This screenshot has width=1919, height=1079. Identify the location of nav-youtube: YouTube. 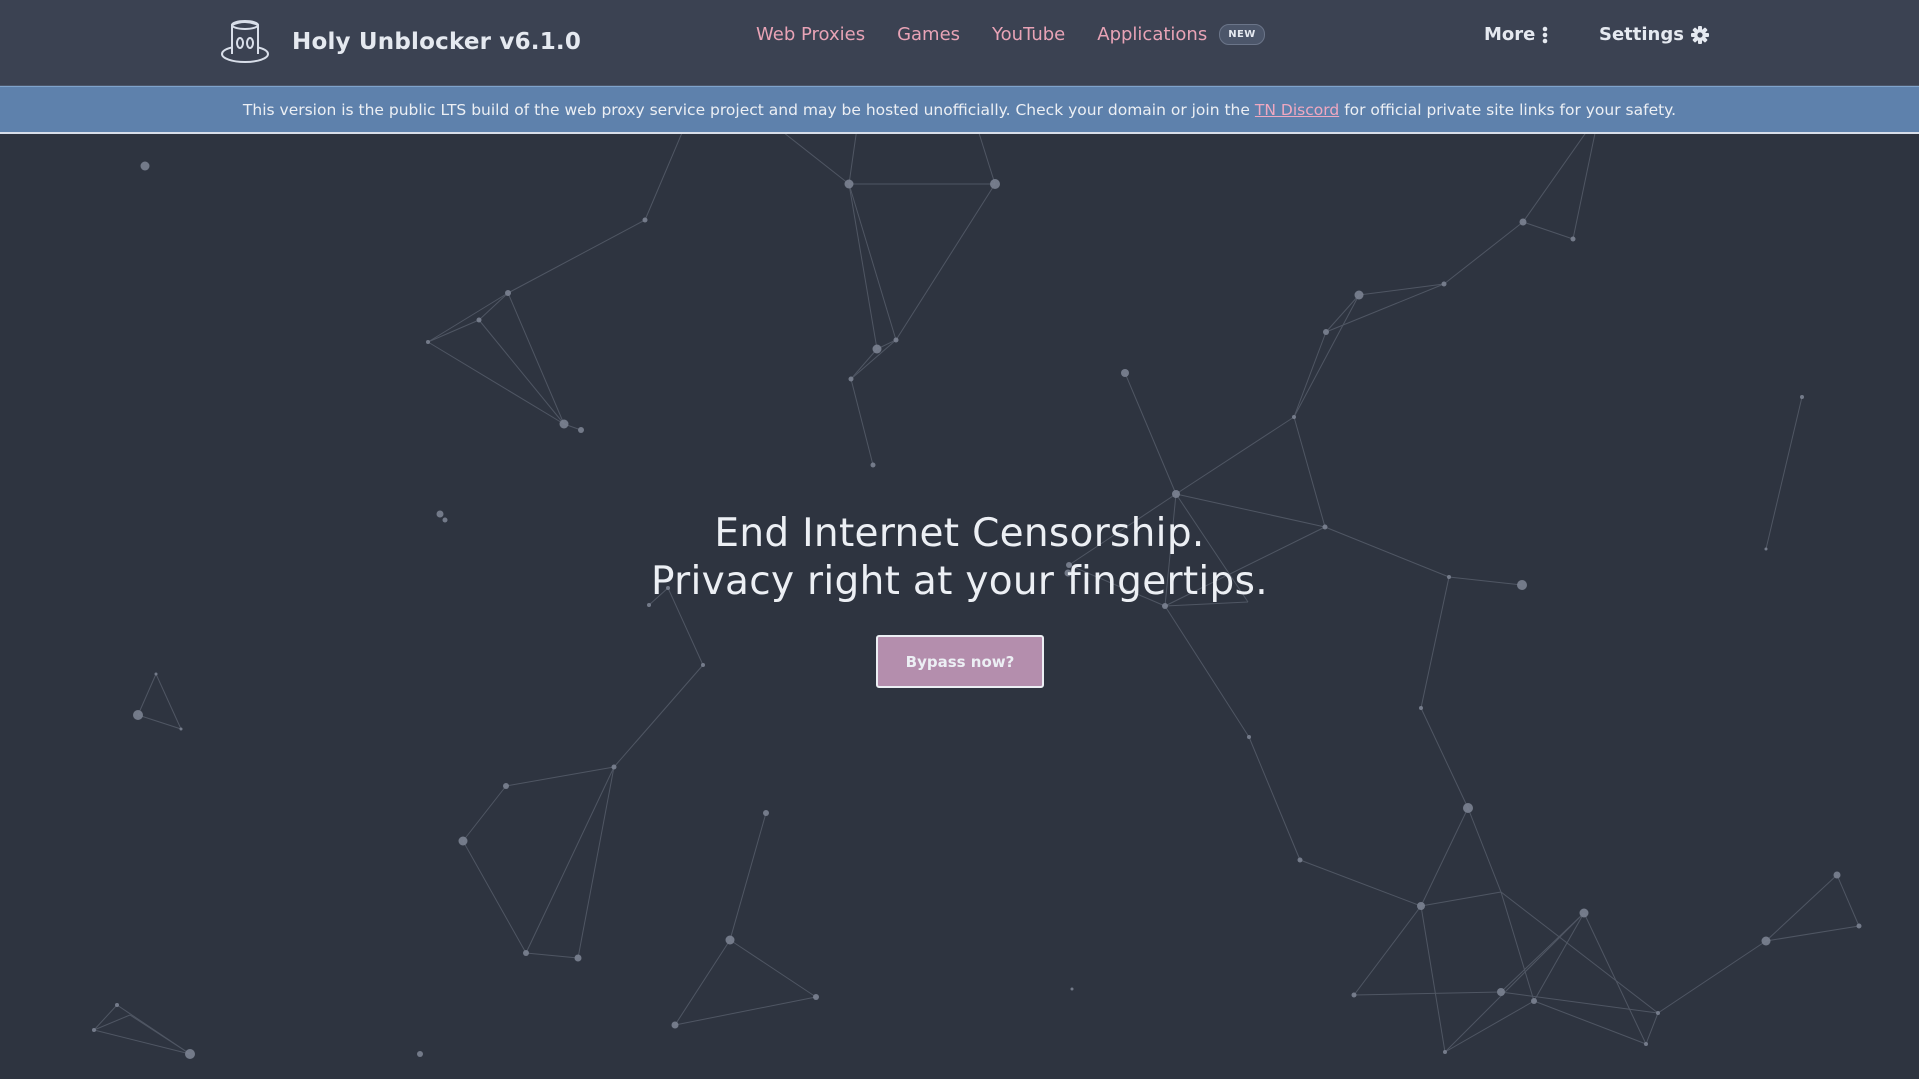
(1028, 34).